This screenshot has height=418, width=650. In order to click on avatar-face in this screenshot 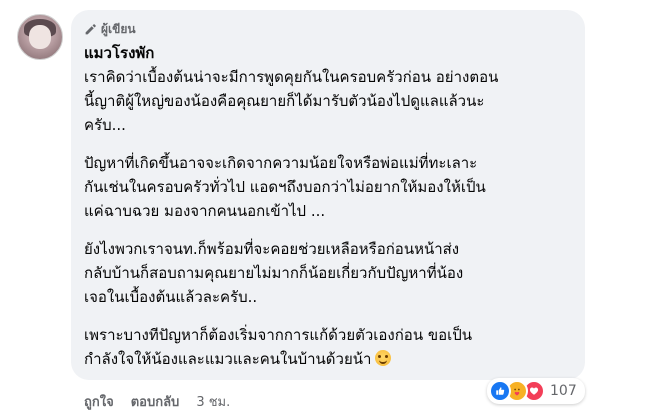, I will do `click(40, 37)`.